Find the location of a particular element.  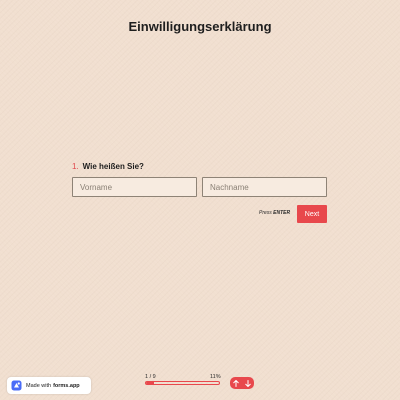

previous-question-button is located at coordinates (236, 383).